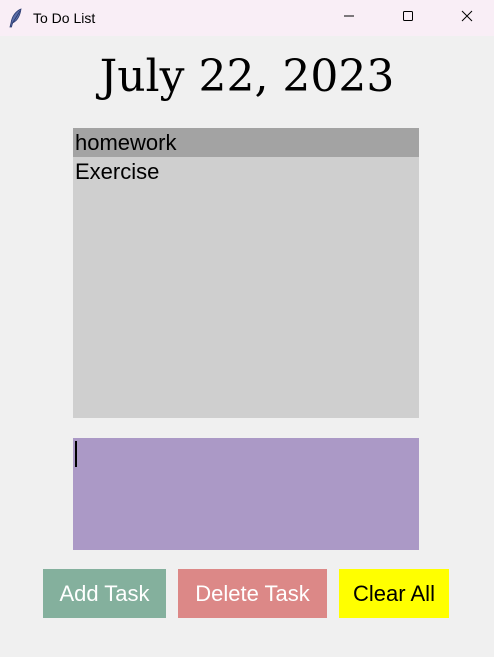 The height and width of the screenshot is (657, 494). I want to click on add-task-button: Add Task, so click(104, 593).